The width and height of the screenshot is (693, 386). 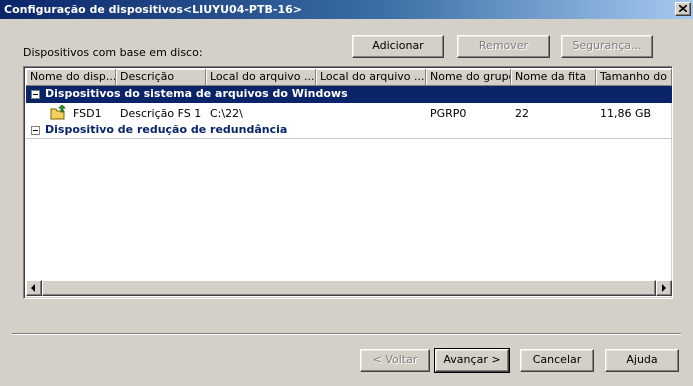 I want to click on device-file-location: C:\22\, so click(x=226, y=113).